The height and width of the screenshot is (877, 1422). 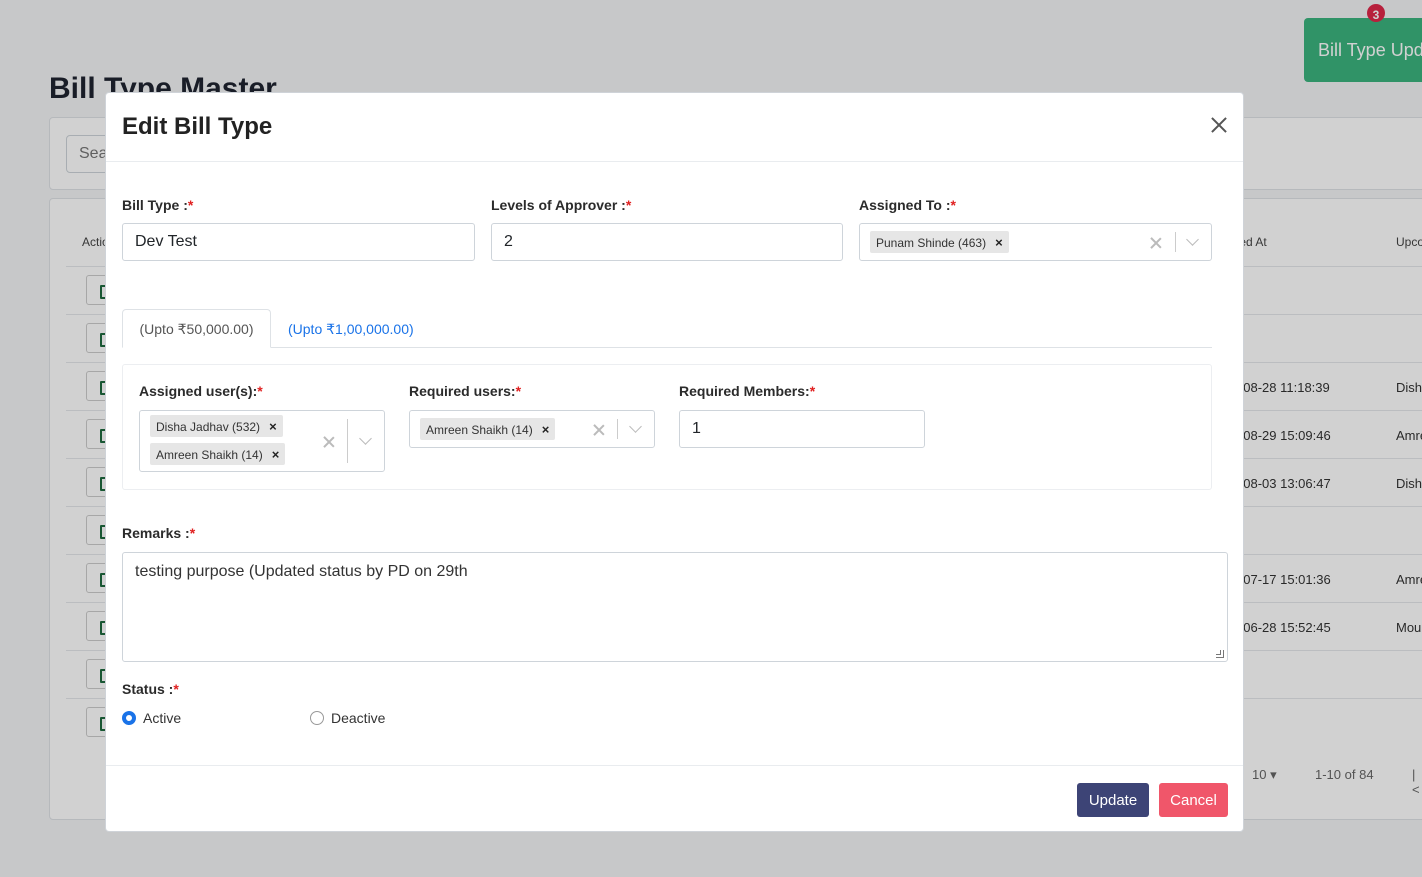 What do you see at coordinates (162, 718) in the screenshot?
I see `status-active-label: Active` at bounding box center [162, 718].